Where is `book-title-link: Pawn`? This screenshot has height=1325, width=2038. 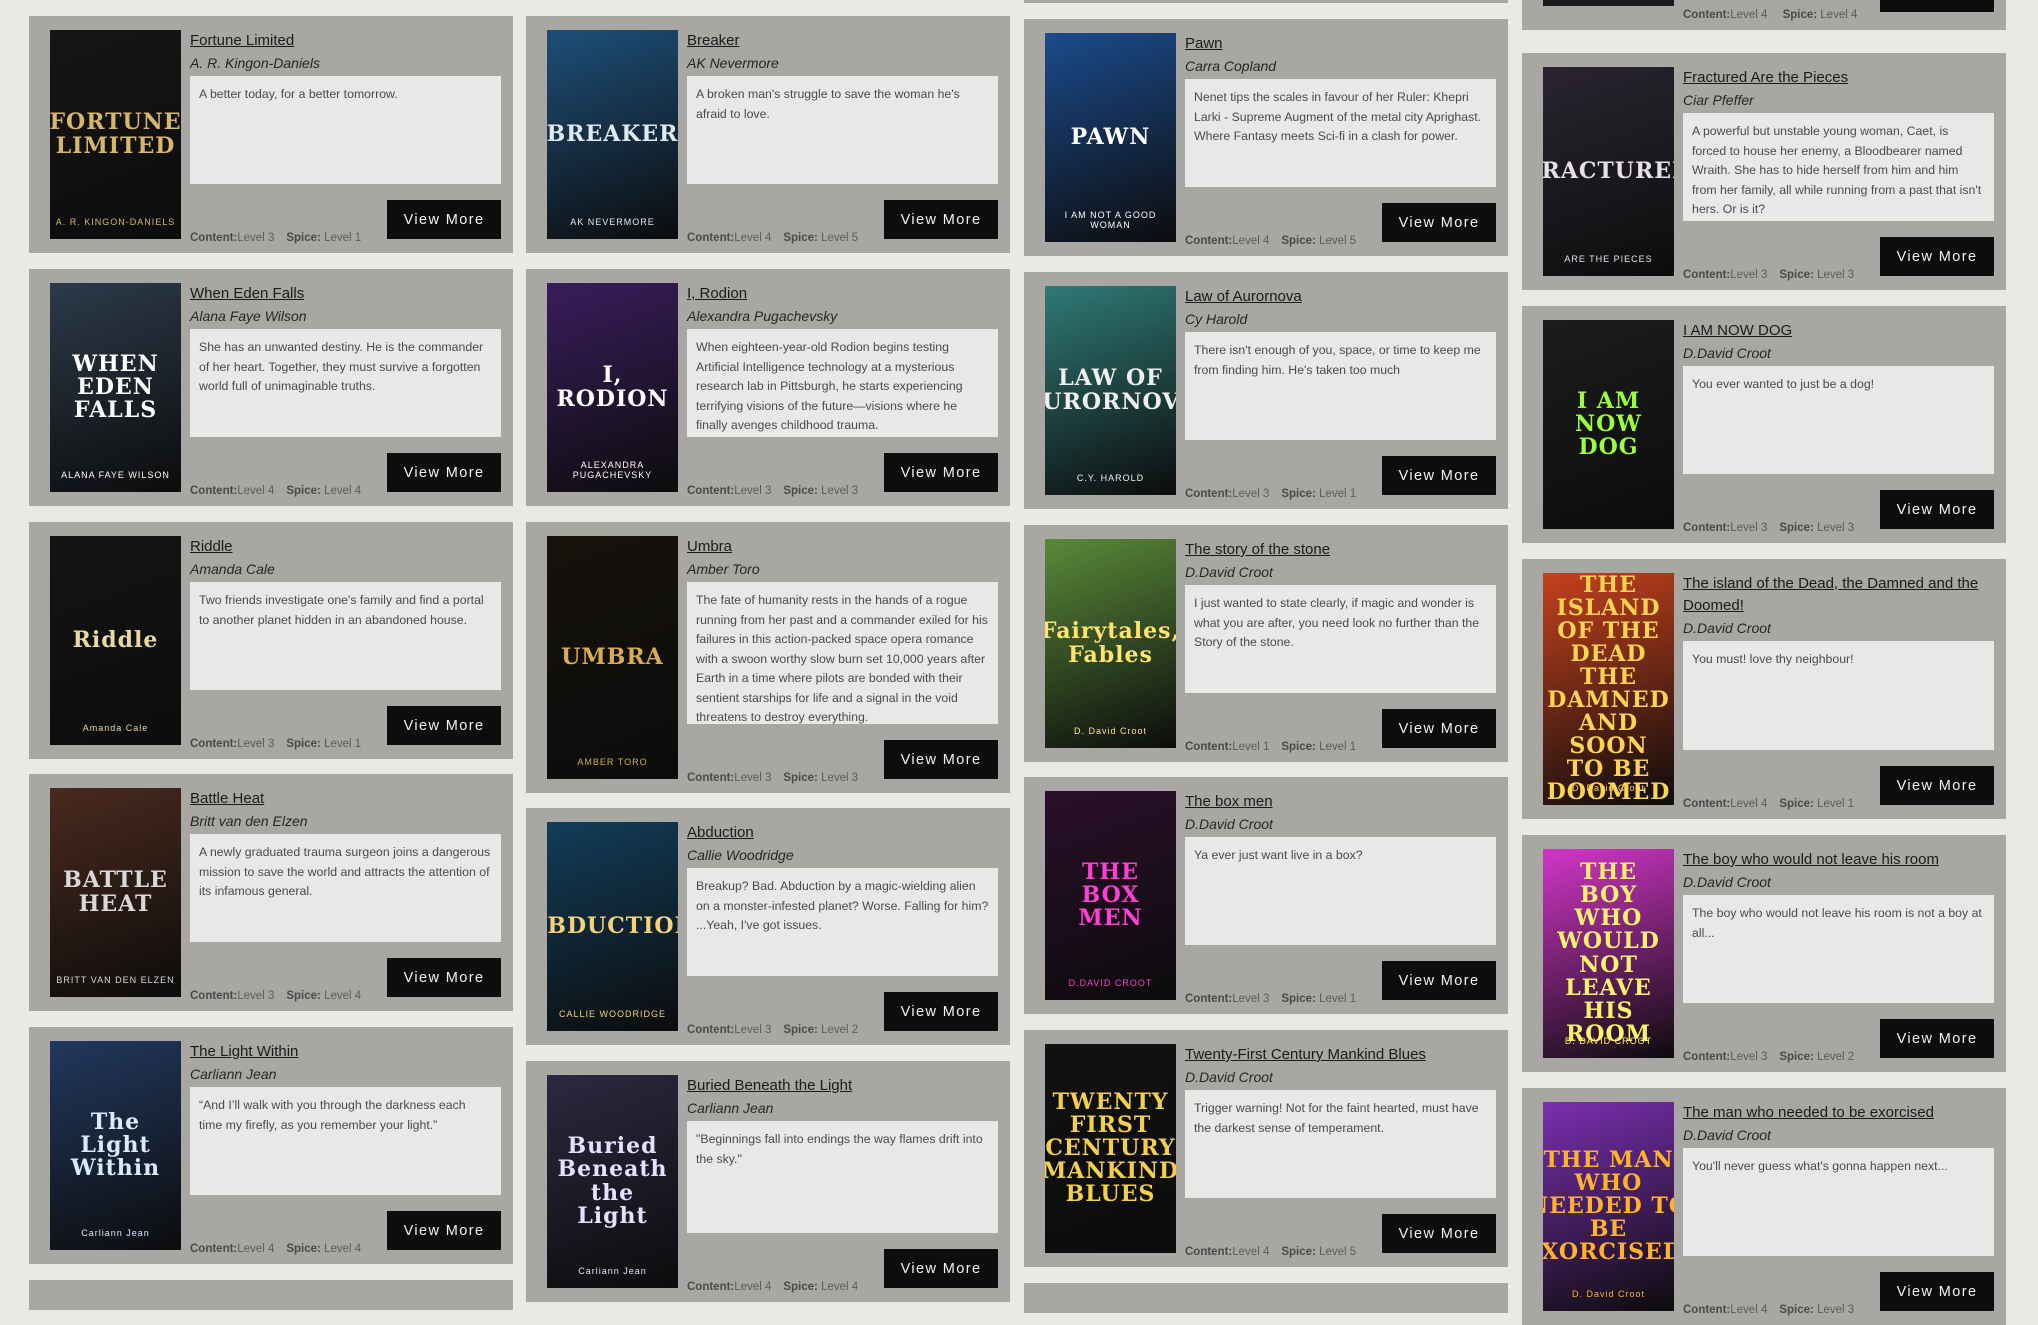
book-title-link: Pawn is located at coordinates (1340, 44).